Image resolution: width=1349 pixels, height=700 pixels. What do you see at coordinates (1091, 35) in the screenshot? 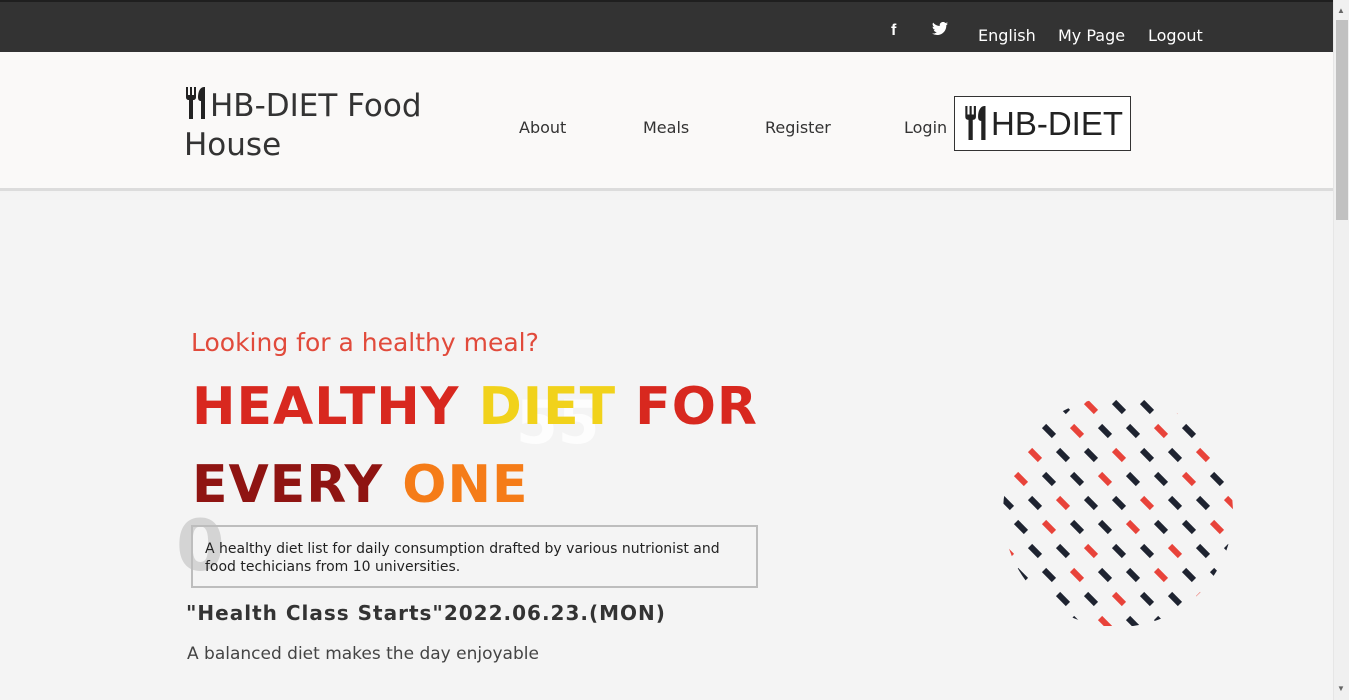
I see `my-page-link: My Page` at bounding box center [1091, 35].